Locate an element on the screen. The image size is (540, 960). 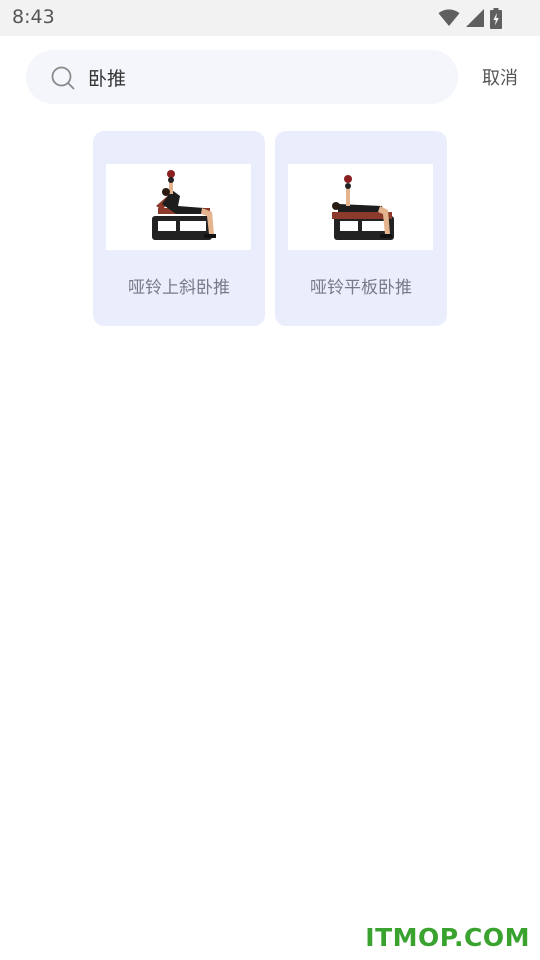
result-card-title: 哑铃上斜卧推 is located at coordinates (179, 288).